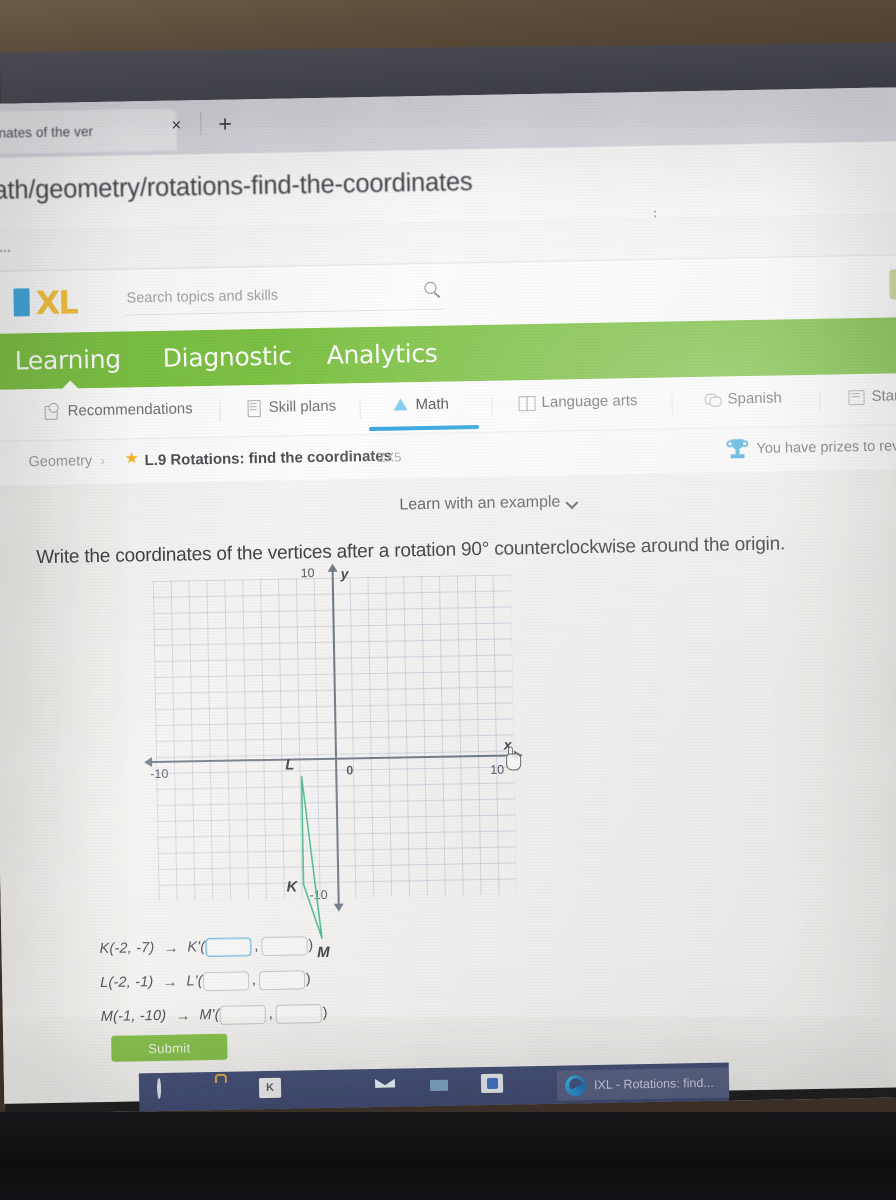  Describe the element at coordinates (515, 759) in the screenshot. I see `hand-cursor` at that location.